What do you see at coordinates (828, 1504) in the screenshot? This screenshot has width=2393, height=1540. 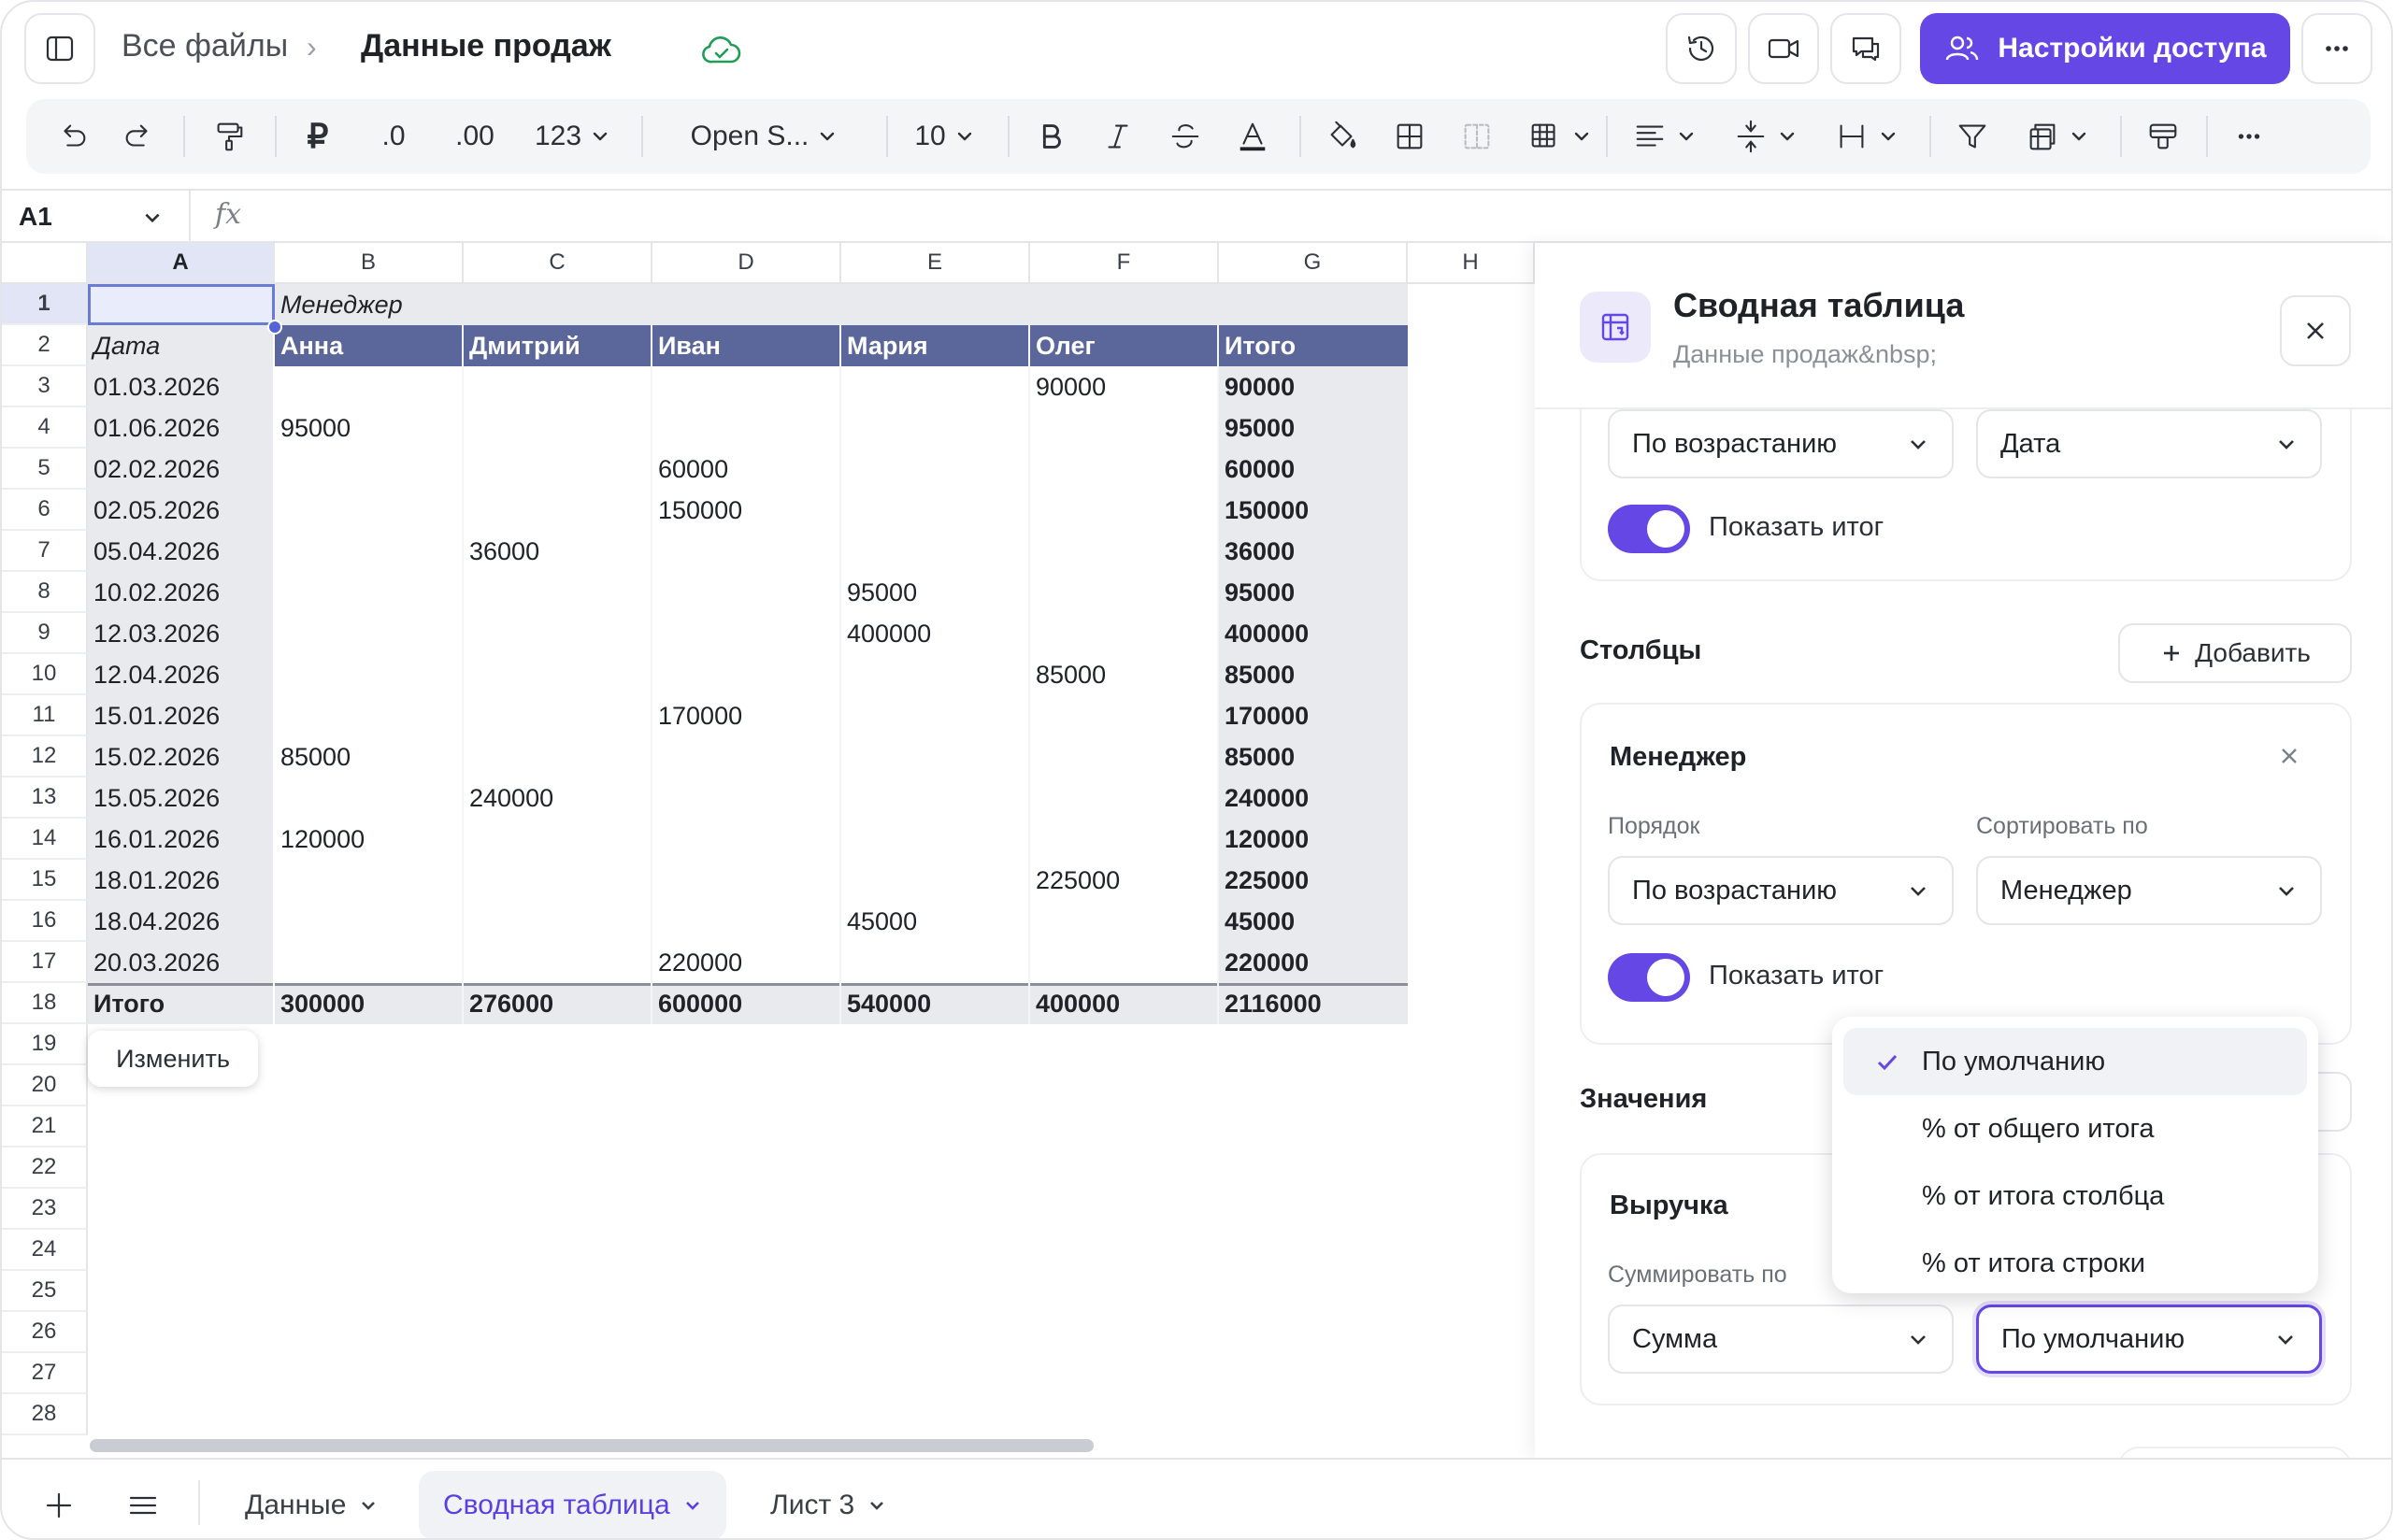 I see `sheet-tab-sheet3: Лист 3` at bounding box center [828, 1504].